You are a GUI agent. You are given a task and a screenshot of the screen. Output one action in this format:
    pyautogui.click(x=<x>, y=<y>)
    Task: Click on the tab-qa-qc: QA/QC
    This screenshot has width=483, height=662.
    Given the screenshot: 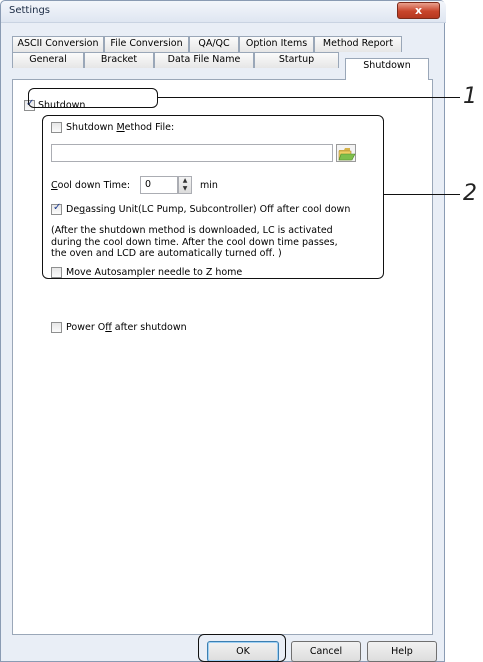 What is the action you would take?
    pyautogui.click(x=214, y=44)
    